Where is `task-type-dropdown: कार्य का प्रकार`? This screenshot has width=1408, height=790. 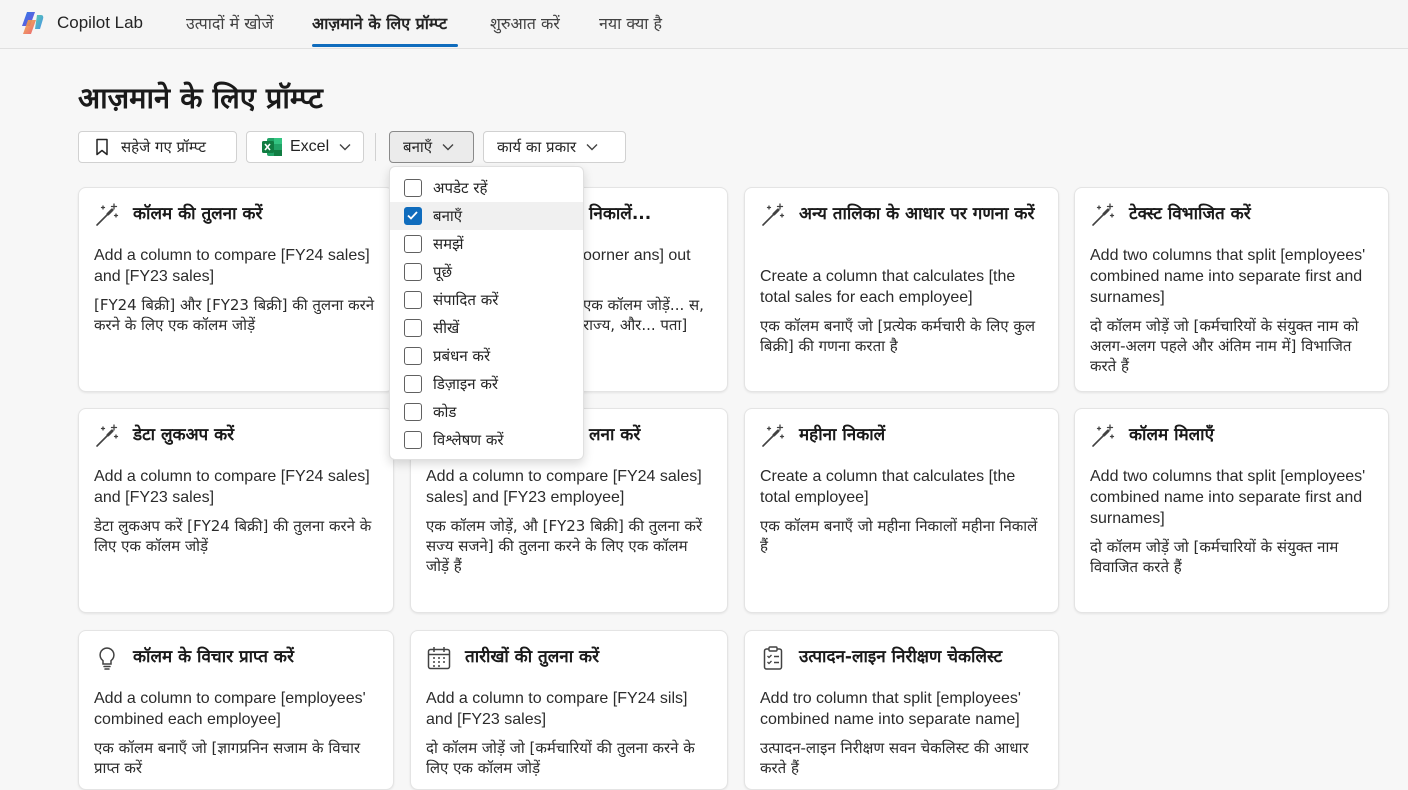
task-type-dropdown: कार्य का प्रकार is located at coordinates (554, 147).